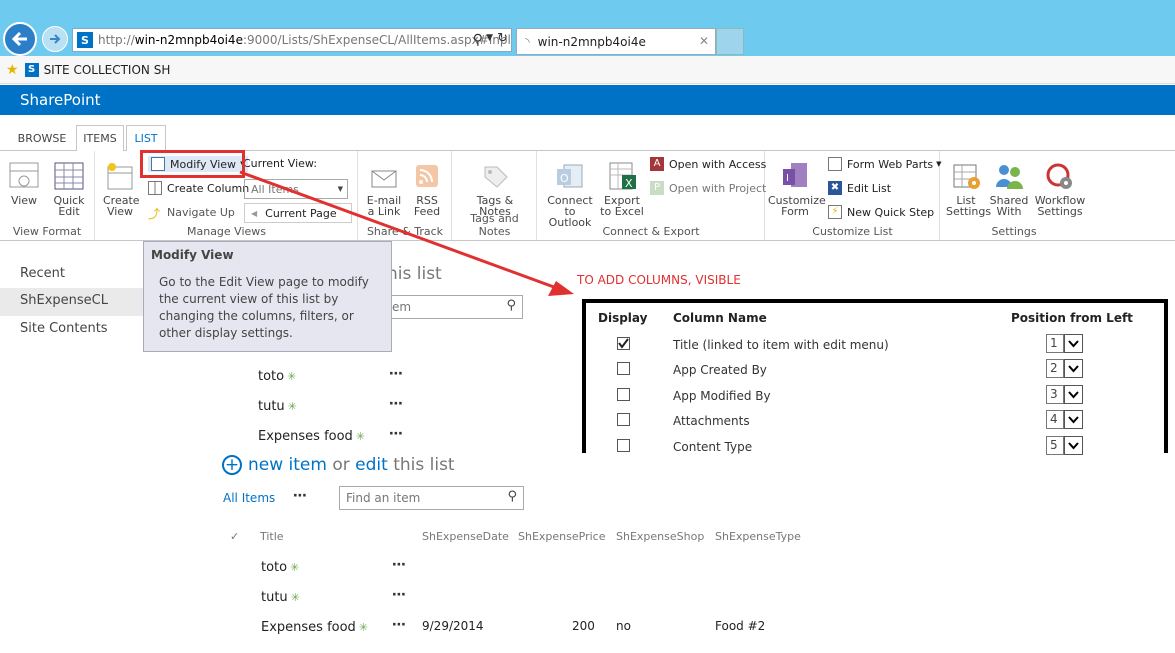 This screenshot has width=1175, height=653. Describe the element at coordinates (249, 498) in the screenshot. I see `view-all-items: All Items` at that location.